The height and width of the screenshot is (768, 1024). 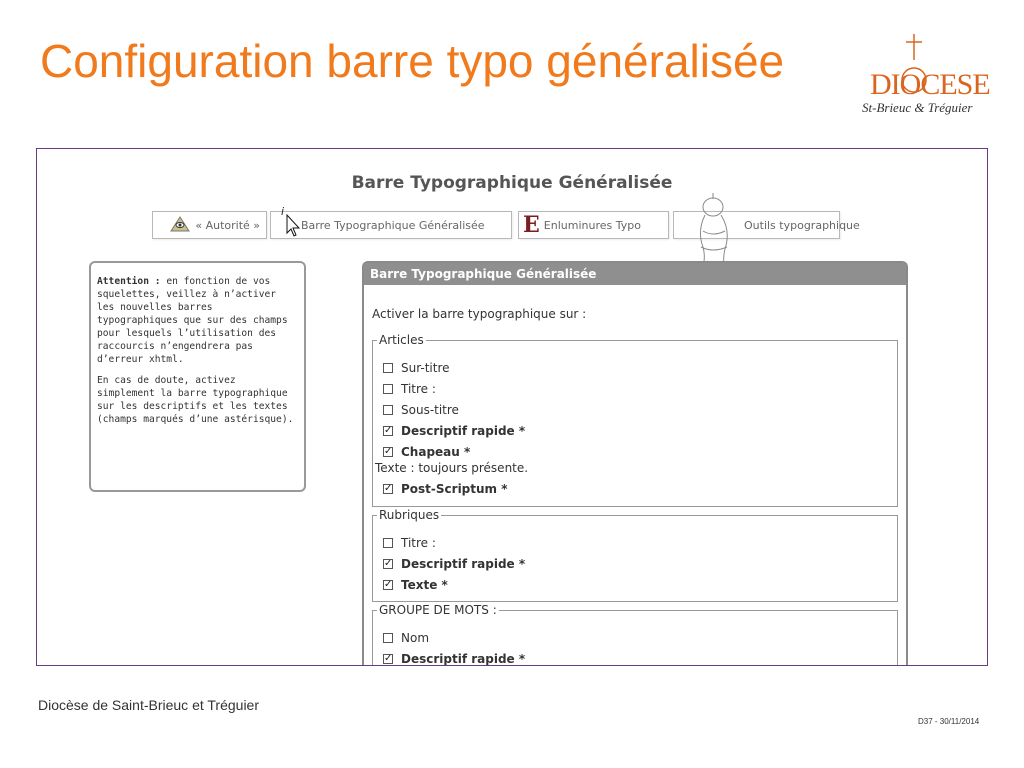 What do you see at coordinates (452, 468) in the screenshot?
I see `texte-note: Texte : toujours présente.` at bounding box center [452, 468].